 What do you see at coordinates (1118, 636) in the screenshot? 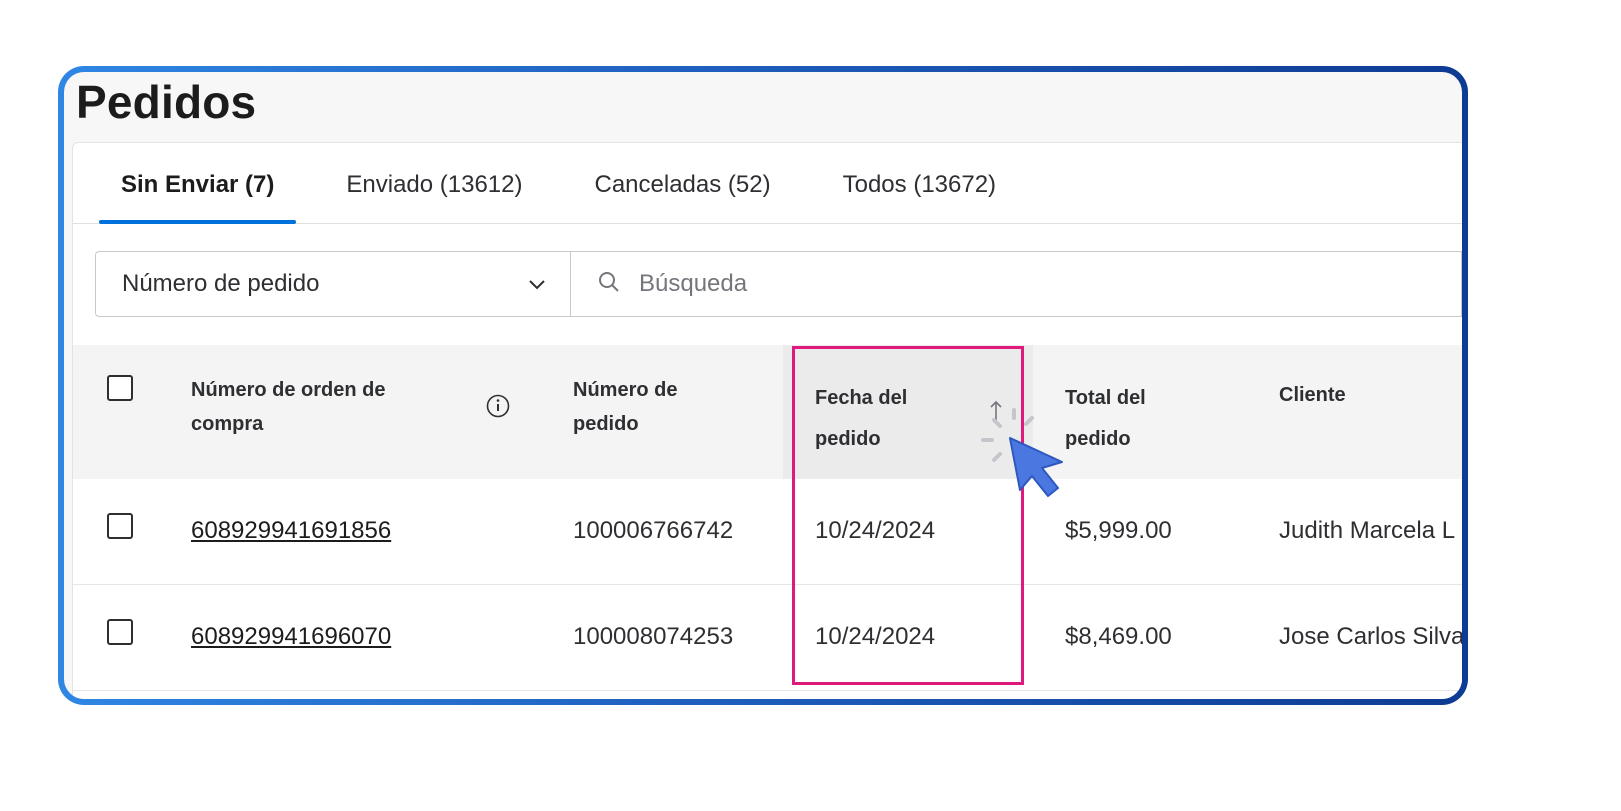
I see `order-total: $8,469.00` at bounding box center [1118, 636].